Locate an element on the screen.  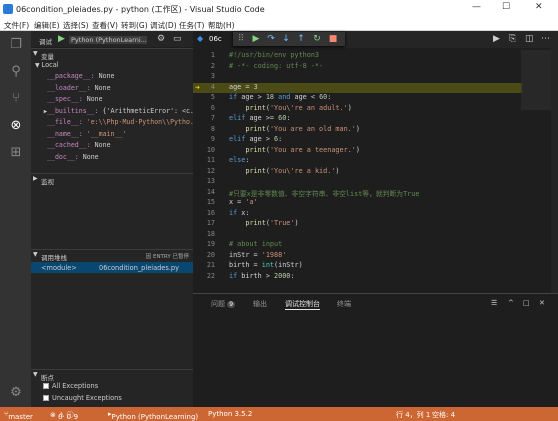
close-button: ✕ is located at coordinates (539, 7).